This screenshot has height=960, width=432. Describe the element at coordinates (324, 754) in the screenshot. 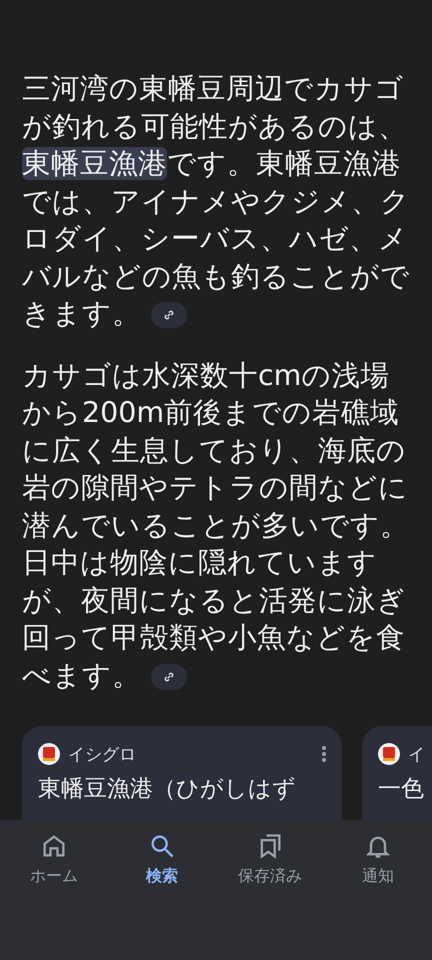

I see `more-icon` at that location.